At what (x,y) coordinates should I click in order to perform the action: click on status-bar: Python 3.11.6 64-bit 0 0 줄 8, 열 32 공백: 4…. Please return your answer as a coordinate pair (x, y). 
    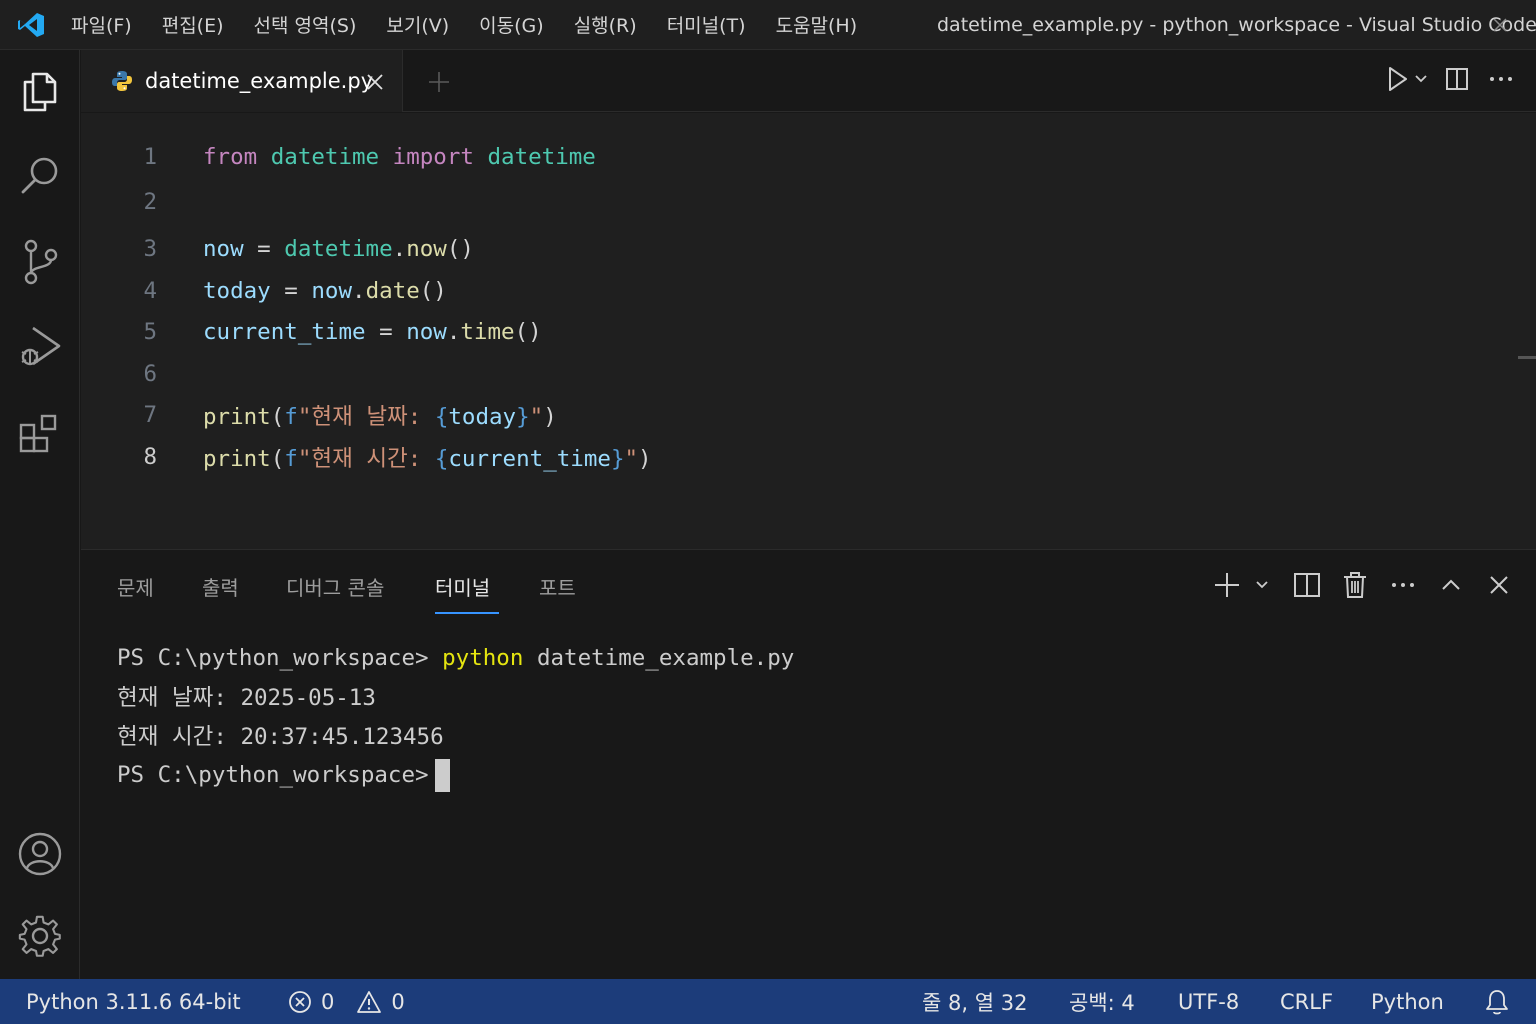
    Looking at the image, I should click on (768, 1001).